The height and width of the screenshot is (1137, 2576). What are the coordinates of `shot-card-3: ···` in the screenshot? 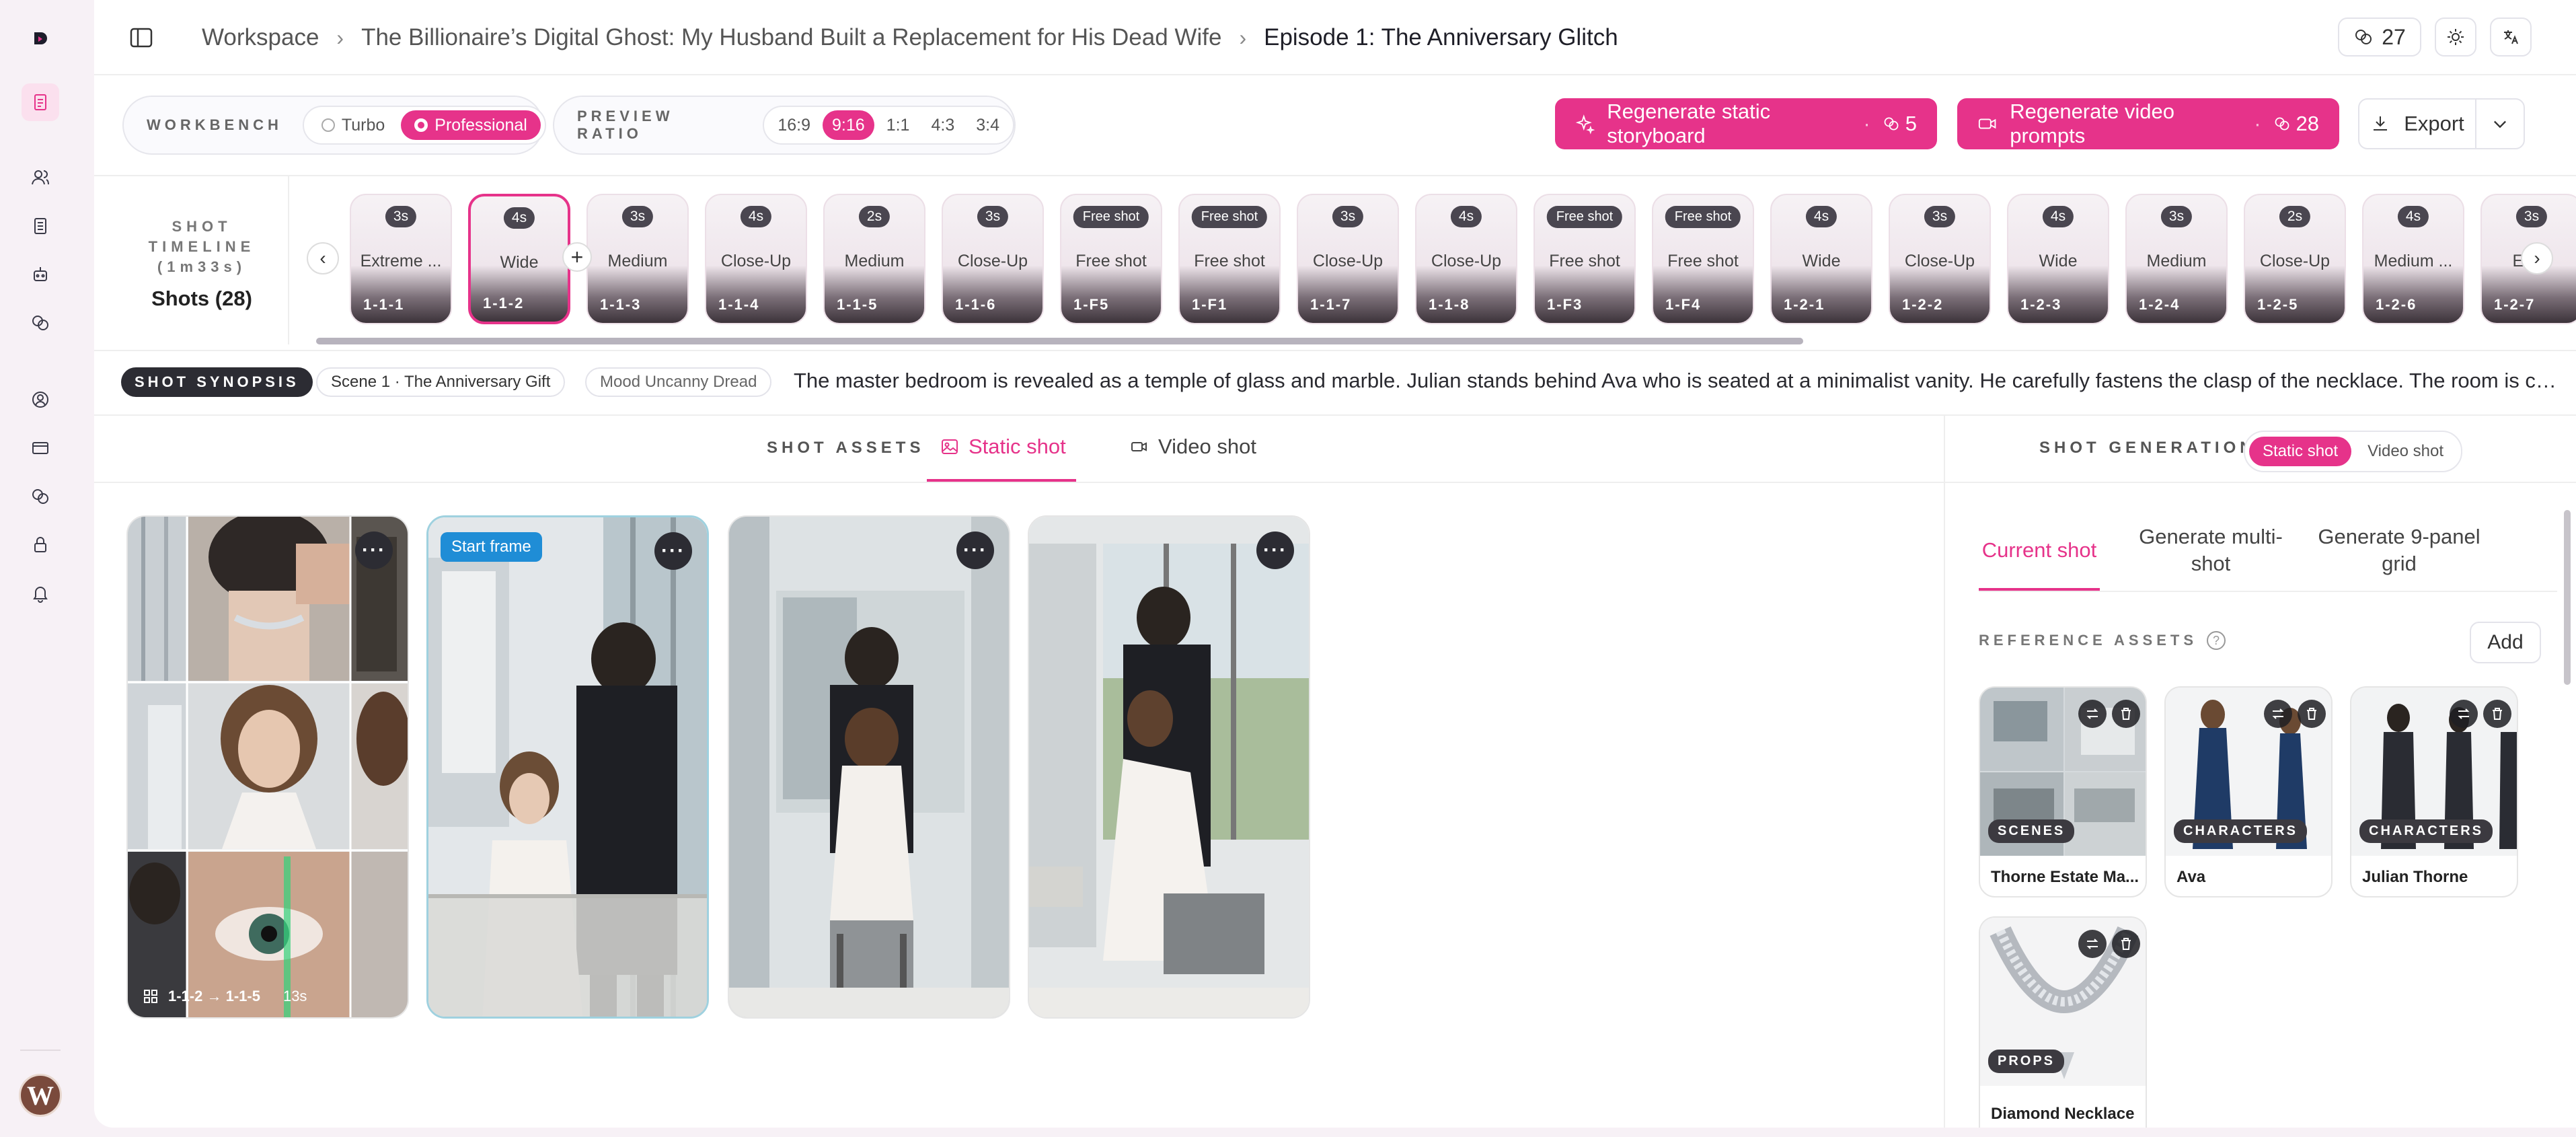 It's located at (869, 767).